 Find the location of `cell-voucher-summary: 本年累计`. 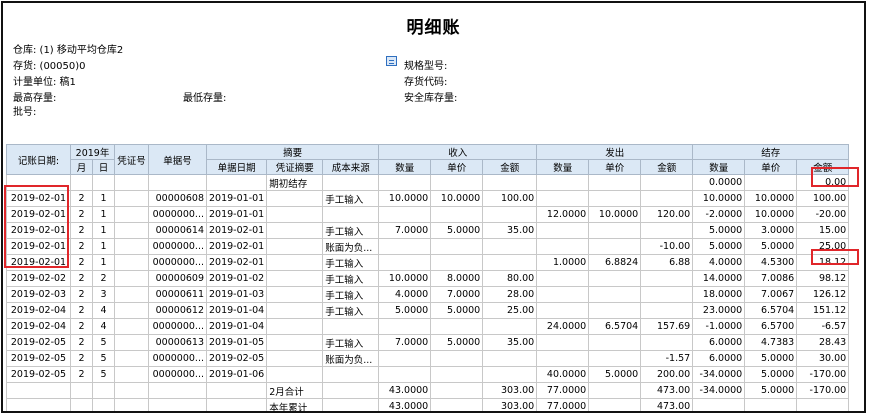

cell-voucher-summary: 本年累计 is located at coordinates (295, 404).